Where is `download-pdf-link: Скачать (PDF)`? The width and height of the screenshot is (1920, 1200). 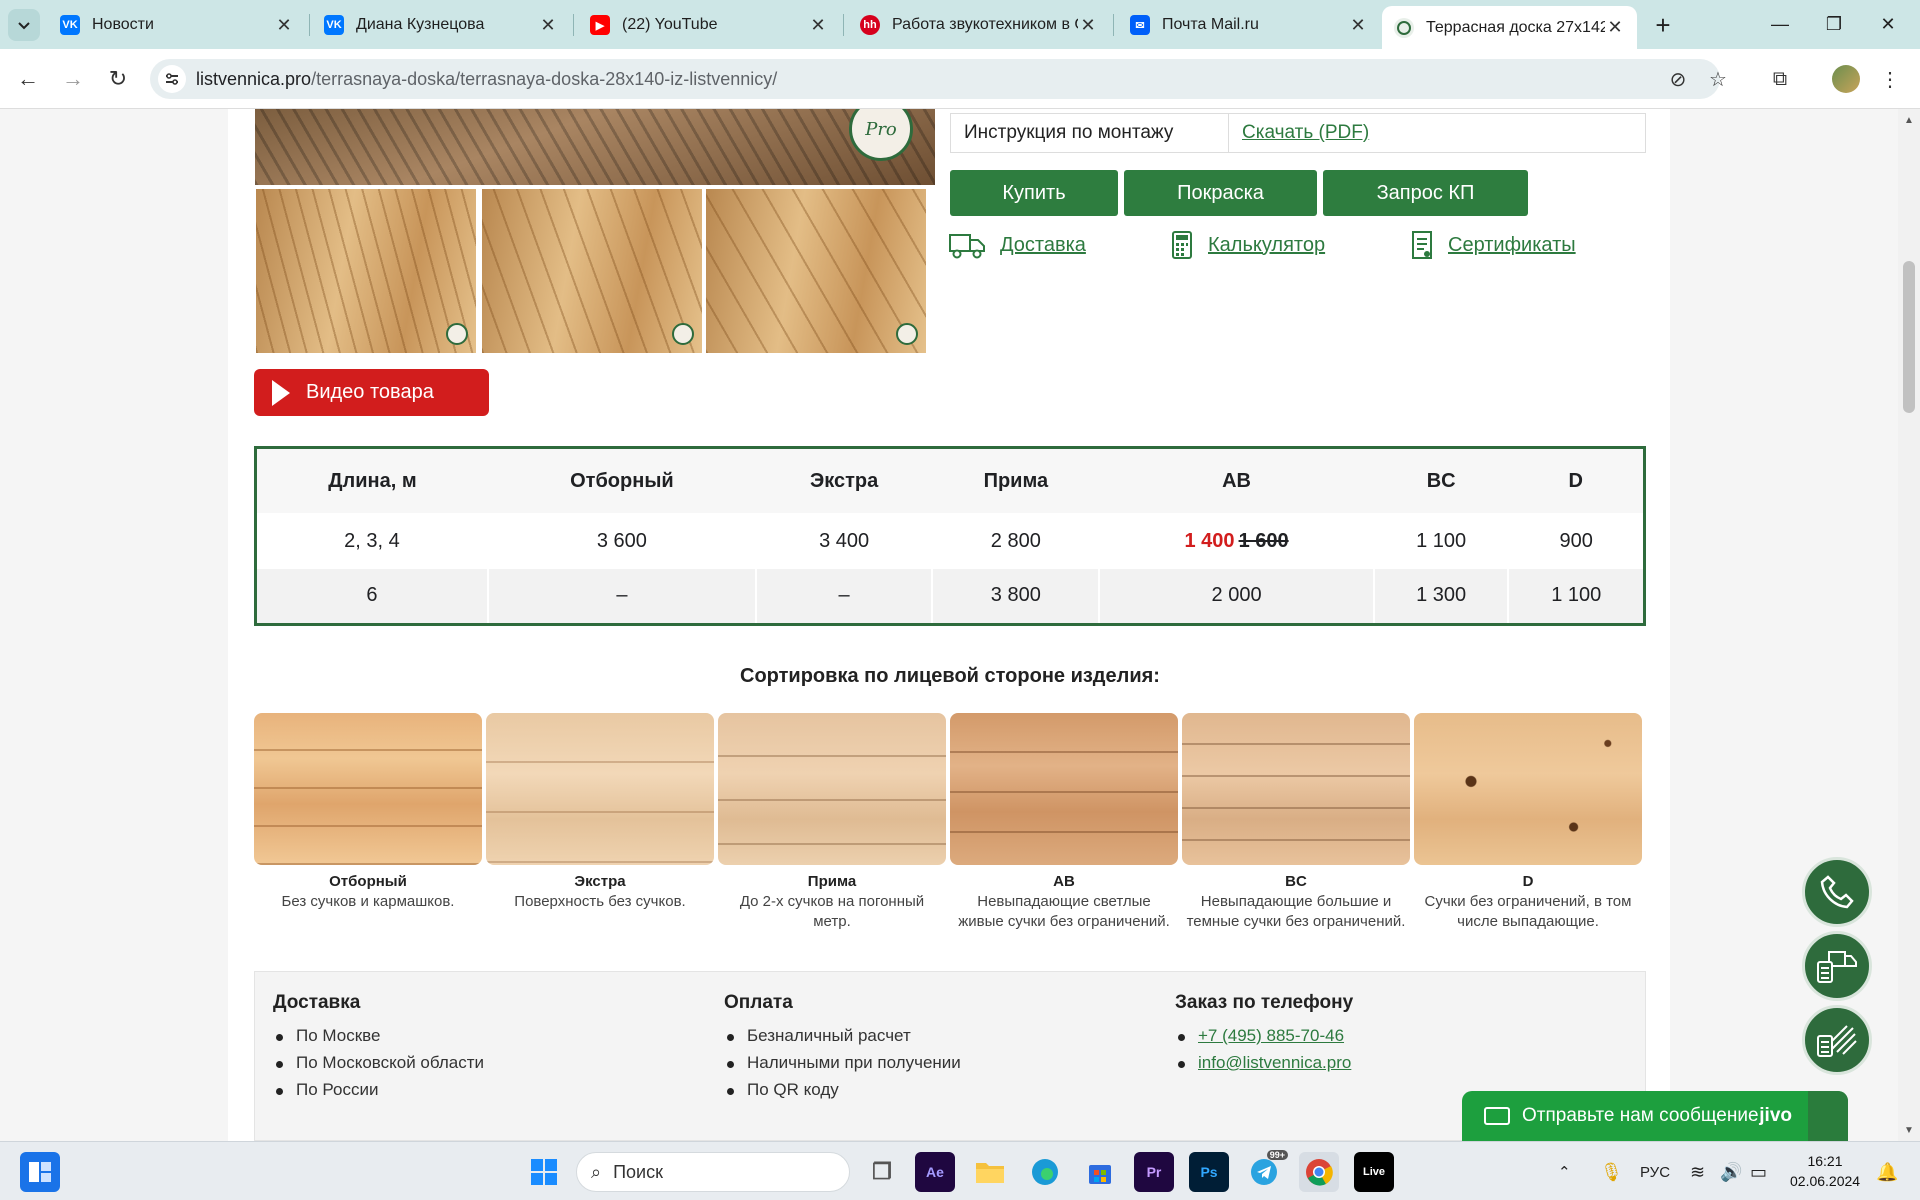 download-pdf-link: Скачать (PDF) is located at coordinates (1299, 133).